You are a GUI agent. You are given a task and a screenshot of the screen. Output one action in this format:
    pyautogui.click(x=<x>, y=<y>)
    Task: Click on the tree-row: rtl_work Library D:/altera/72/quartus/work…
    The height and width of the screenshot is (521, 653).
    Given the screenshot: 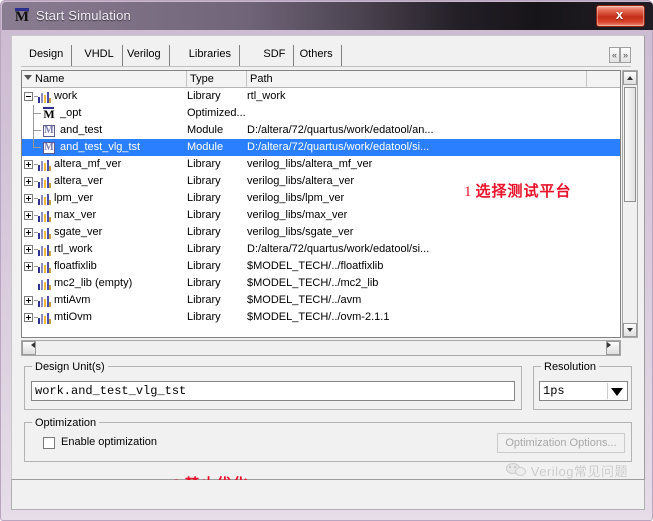 What is the action you would take?
    pyautogui.click(x=321, y=249)
    